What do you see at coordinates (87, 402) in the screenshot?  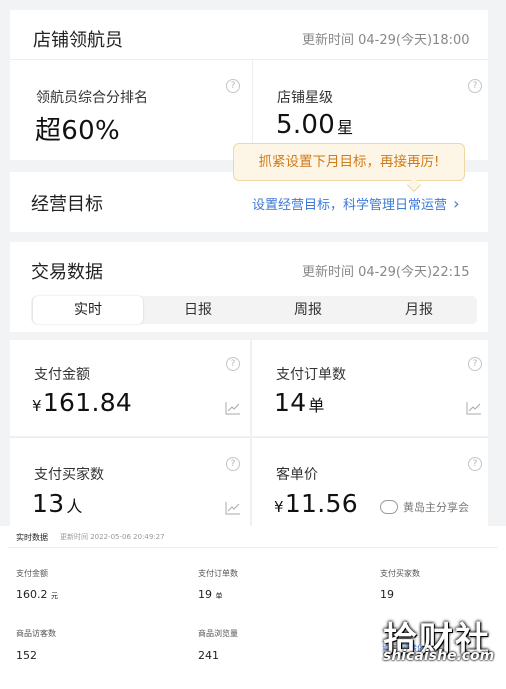 I see `metric-number: 161.84` at bounding box center [87, 402].